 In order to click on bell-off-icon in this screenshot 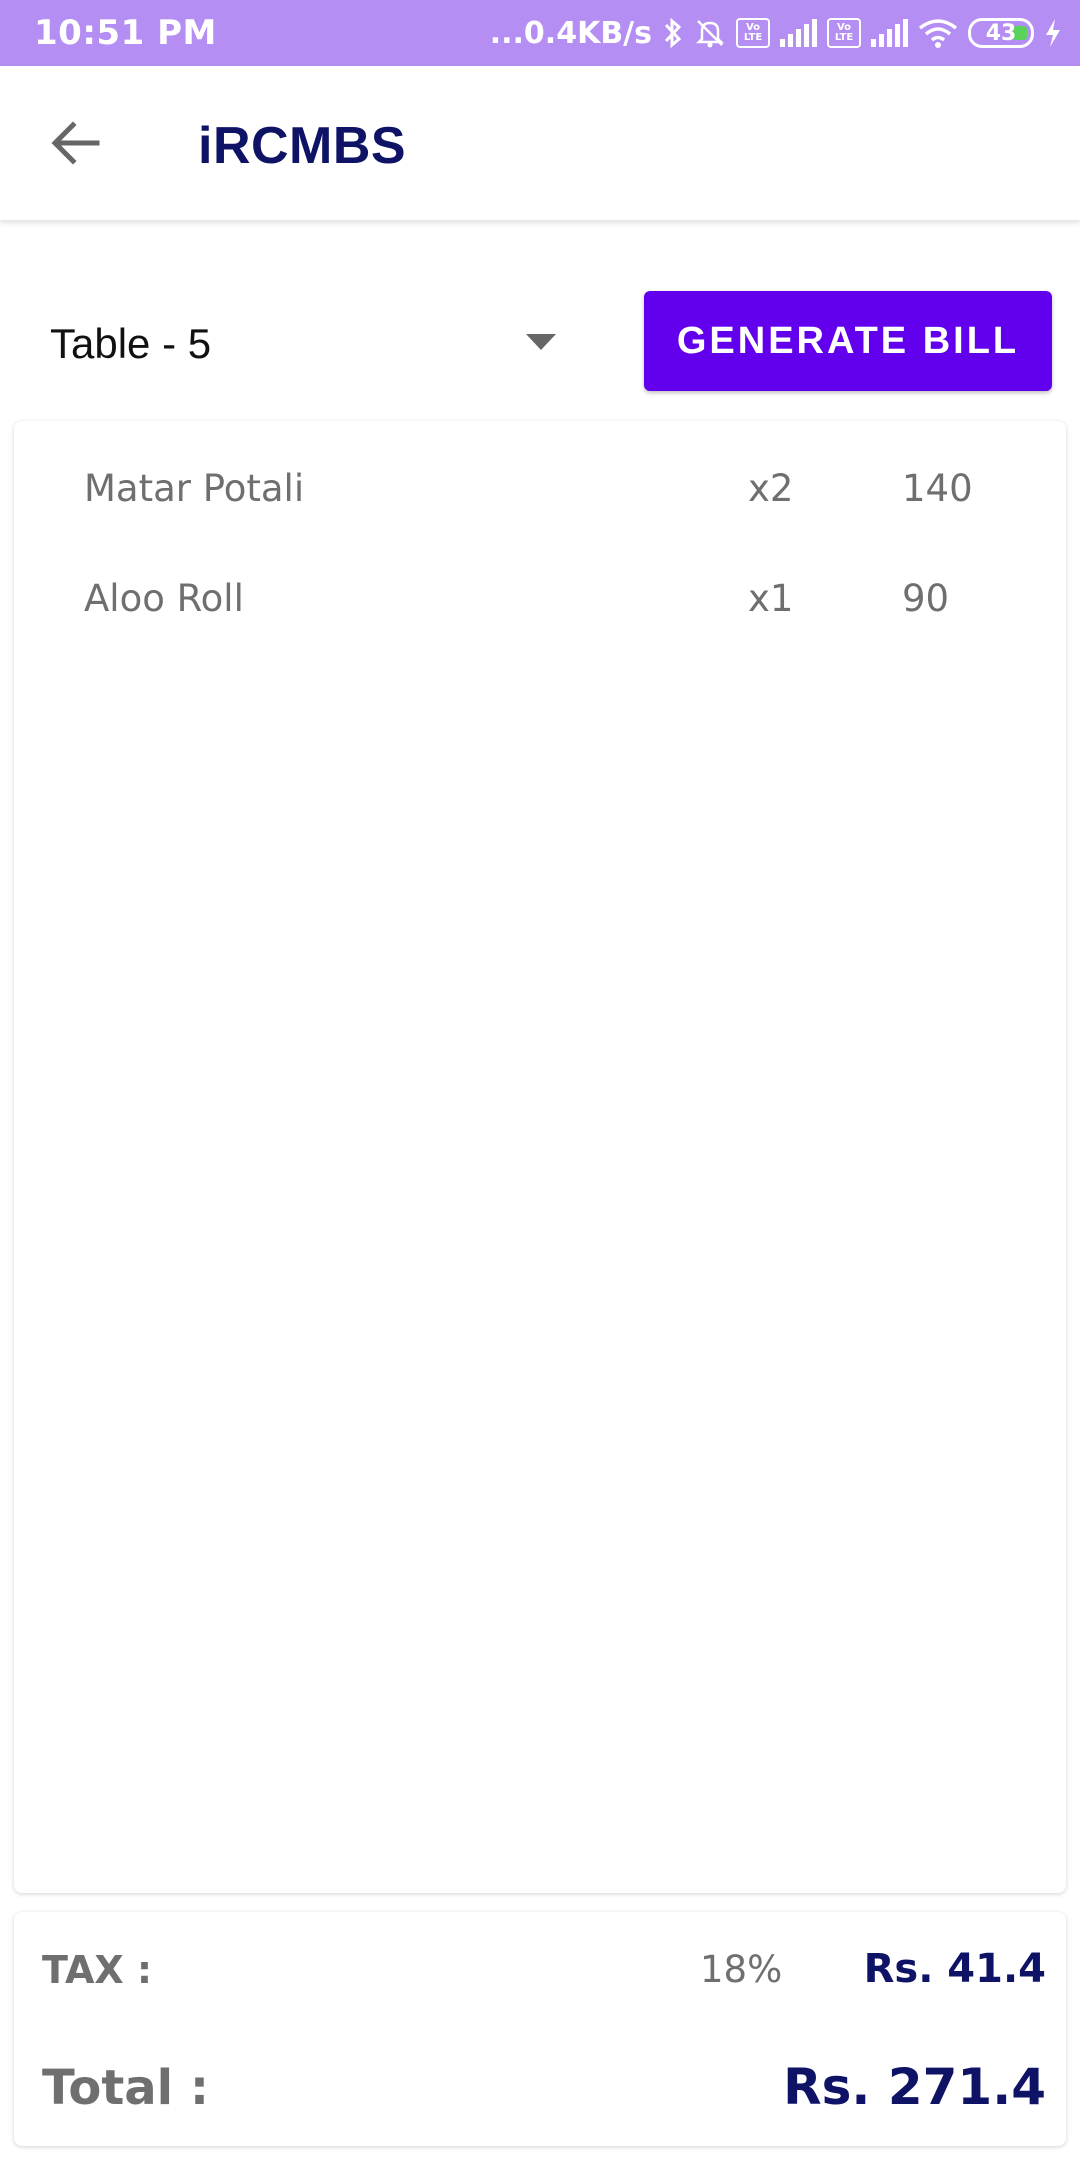, I will do `click(710, 33)`.